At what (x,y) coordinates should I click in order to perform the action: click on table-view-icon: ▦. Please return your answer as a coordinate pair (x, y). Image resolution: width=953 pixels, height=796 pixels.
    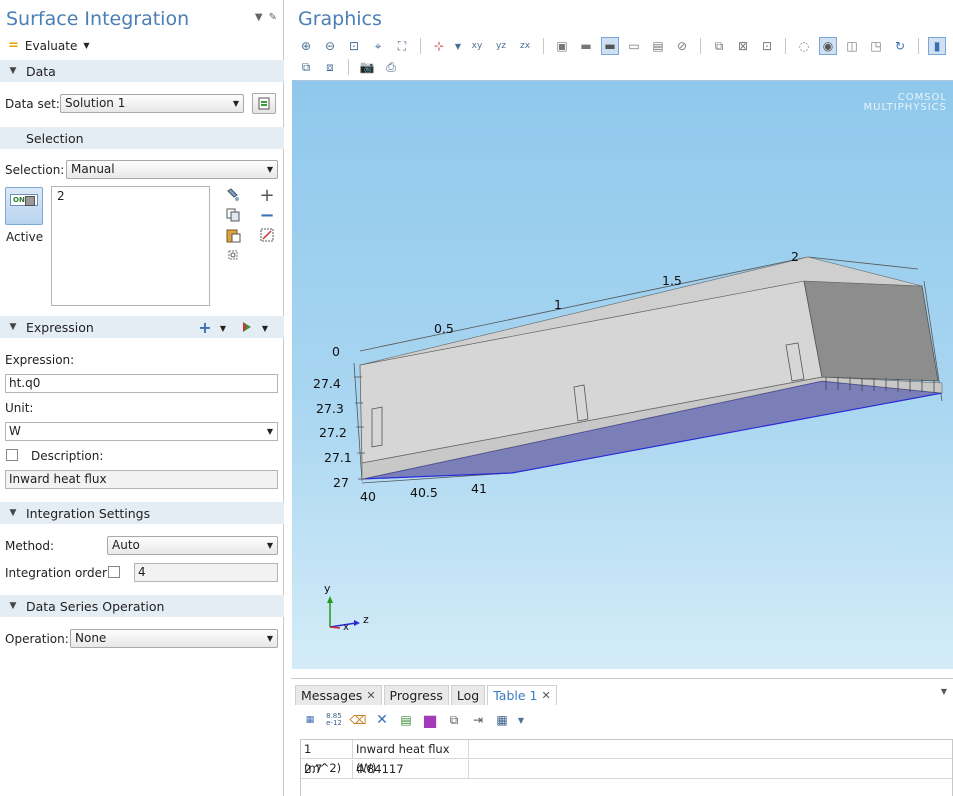
    Looking at the image, I should click on (502, 720).